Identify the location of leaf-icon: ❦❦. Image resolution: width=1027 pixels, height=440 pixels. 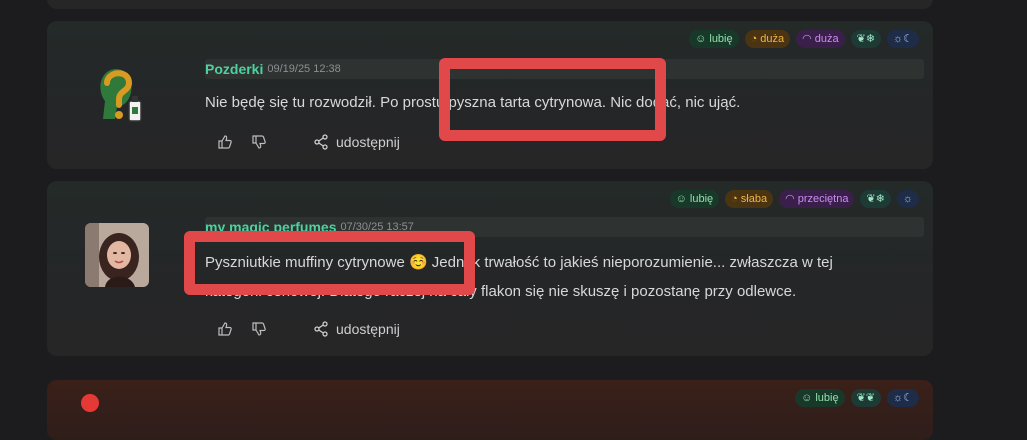
(866, 398).